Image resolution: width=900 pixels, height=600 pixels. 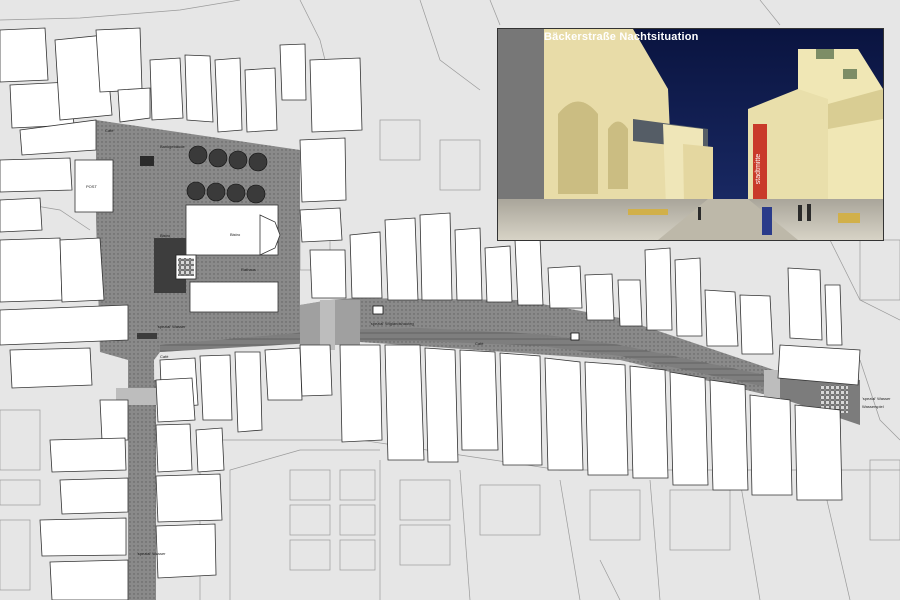 I want to click on map-label-3: Bistro, so click(x=165, y=235).